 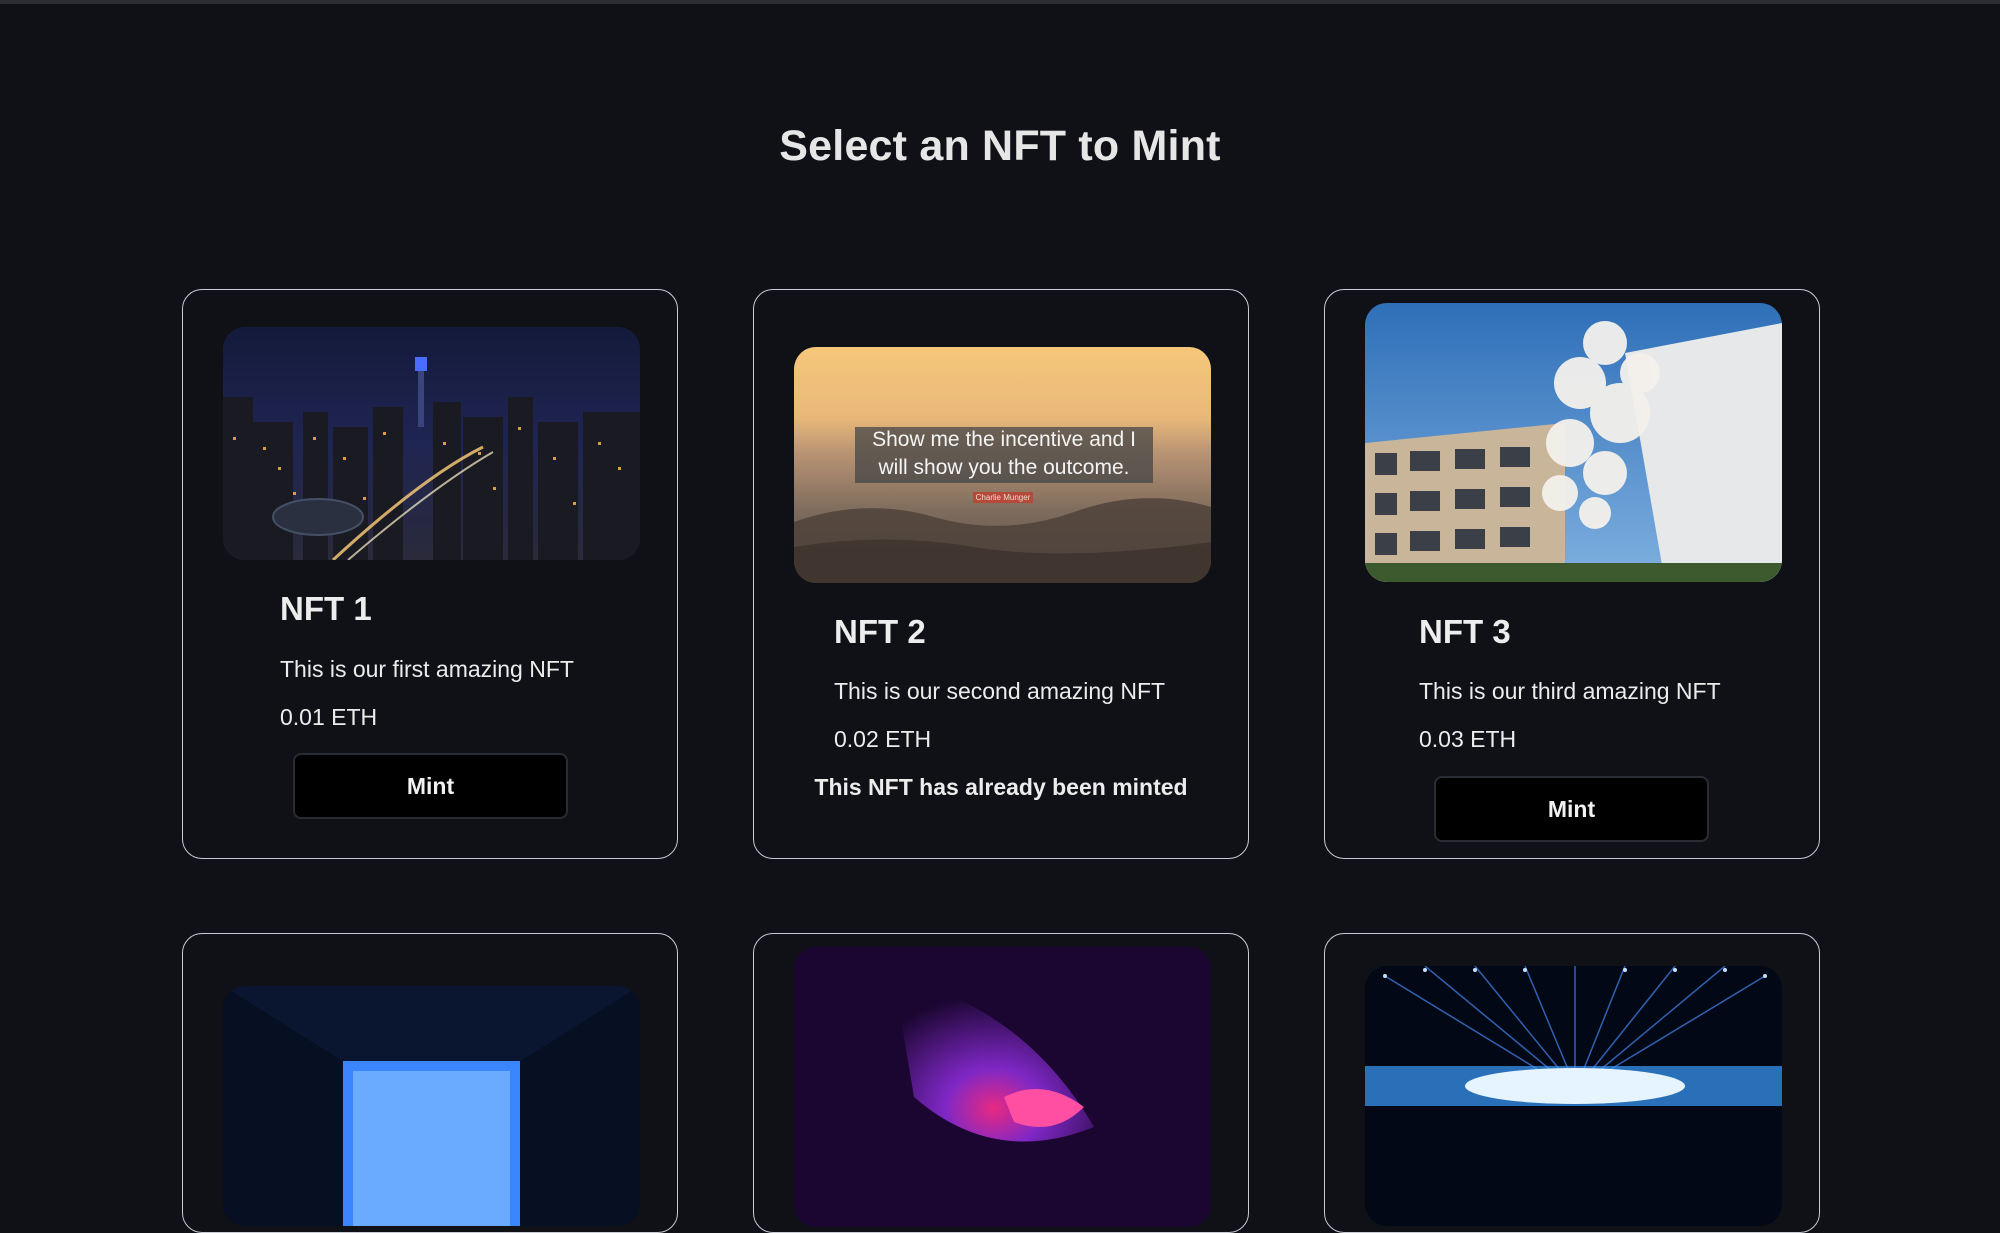 What do you see at coordinates (1573, 442) in the screenshot?
I see `nft-3-image` at bounding box center [1573, 442].